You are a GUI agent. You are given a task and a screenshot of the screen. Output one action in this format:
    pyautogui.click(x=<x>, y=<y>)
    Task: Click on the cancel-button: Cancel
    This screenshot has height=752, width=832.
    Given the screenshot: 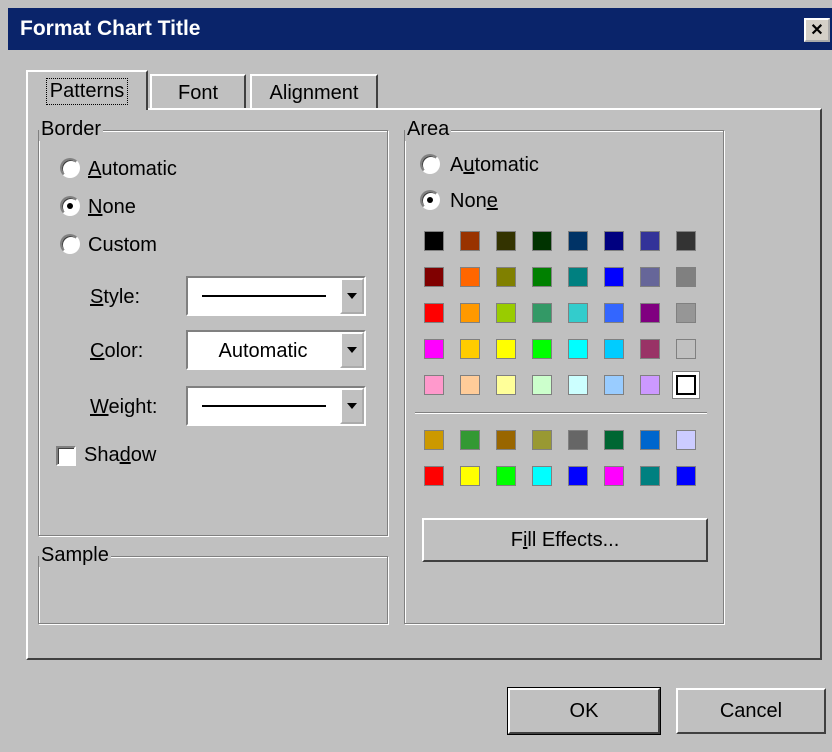 What is the action you would take?
    pyautogui.click(x=751, y=711)
    